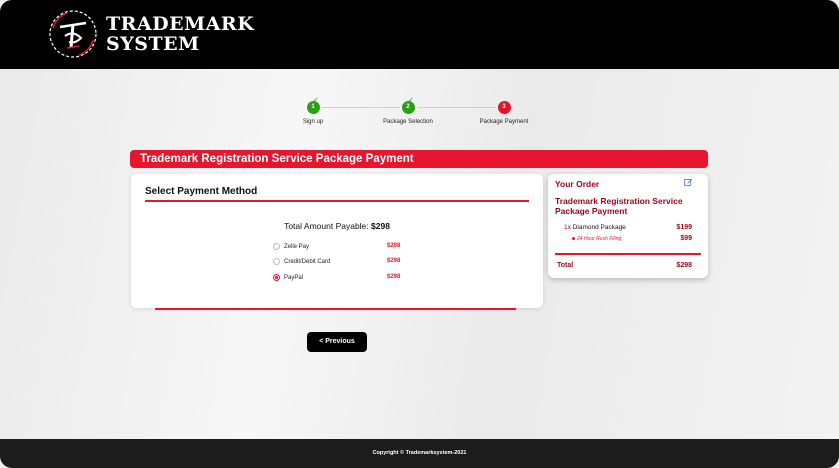 This screenshot has height=468, width=839. I want to click on brand-name: TRADEMARK SYSTEM, so click(180, 34).